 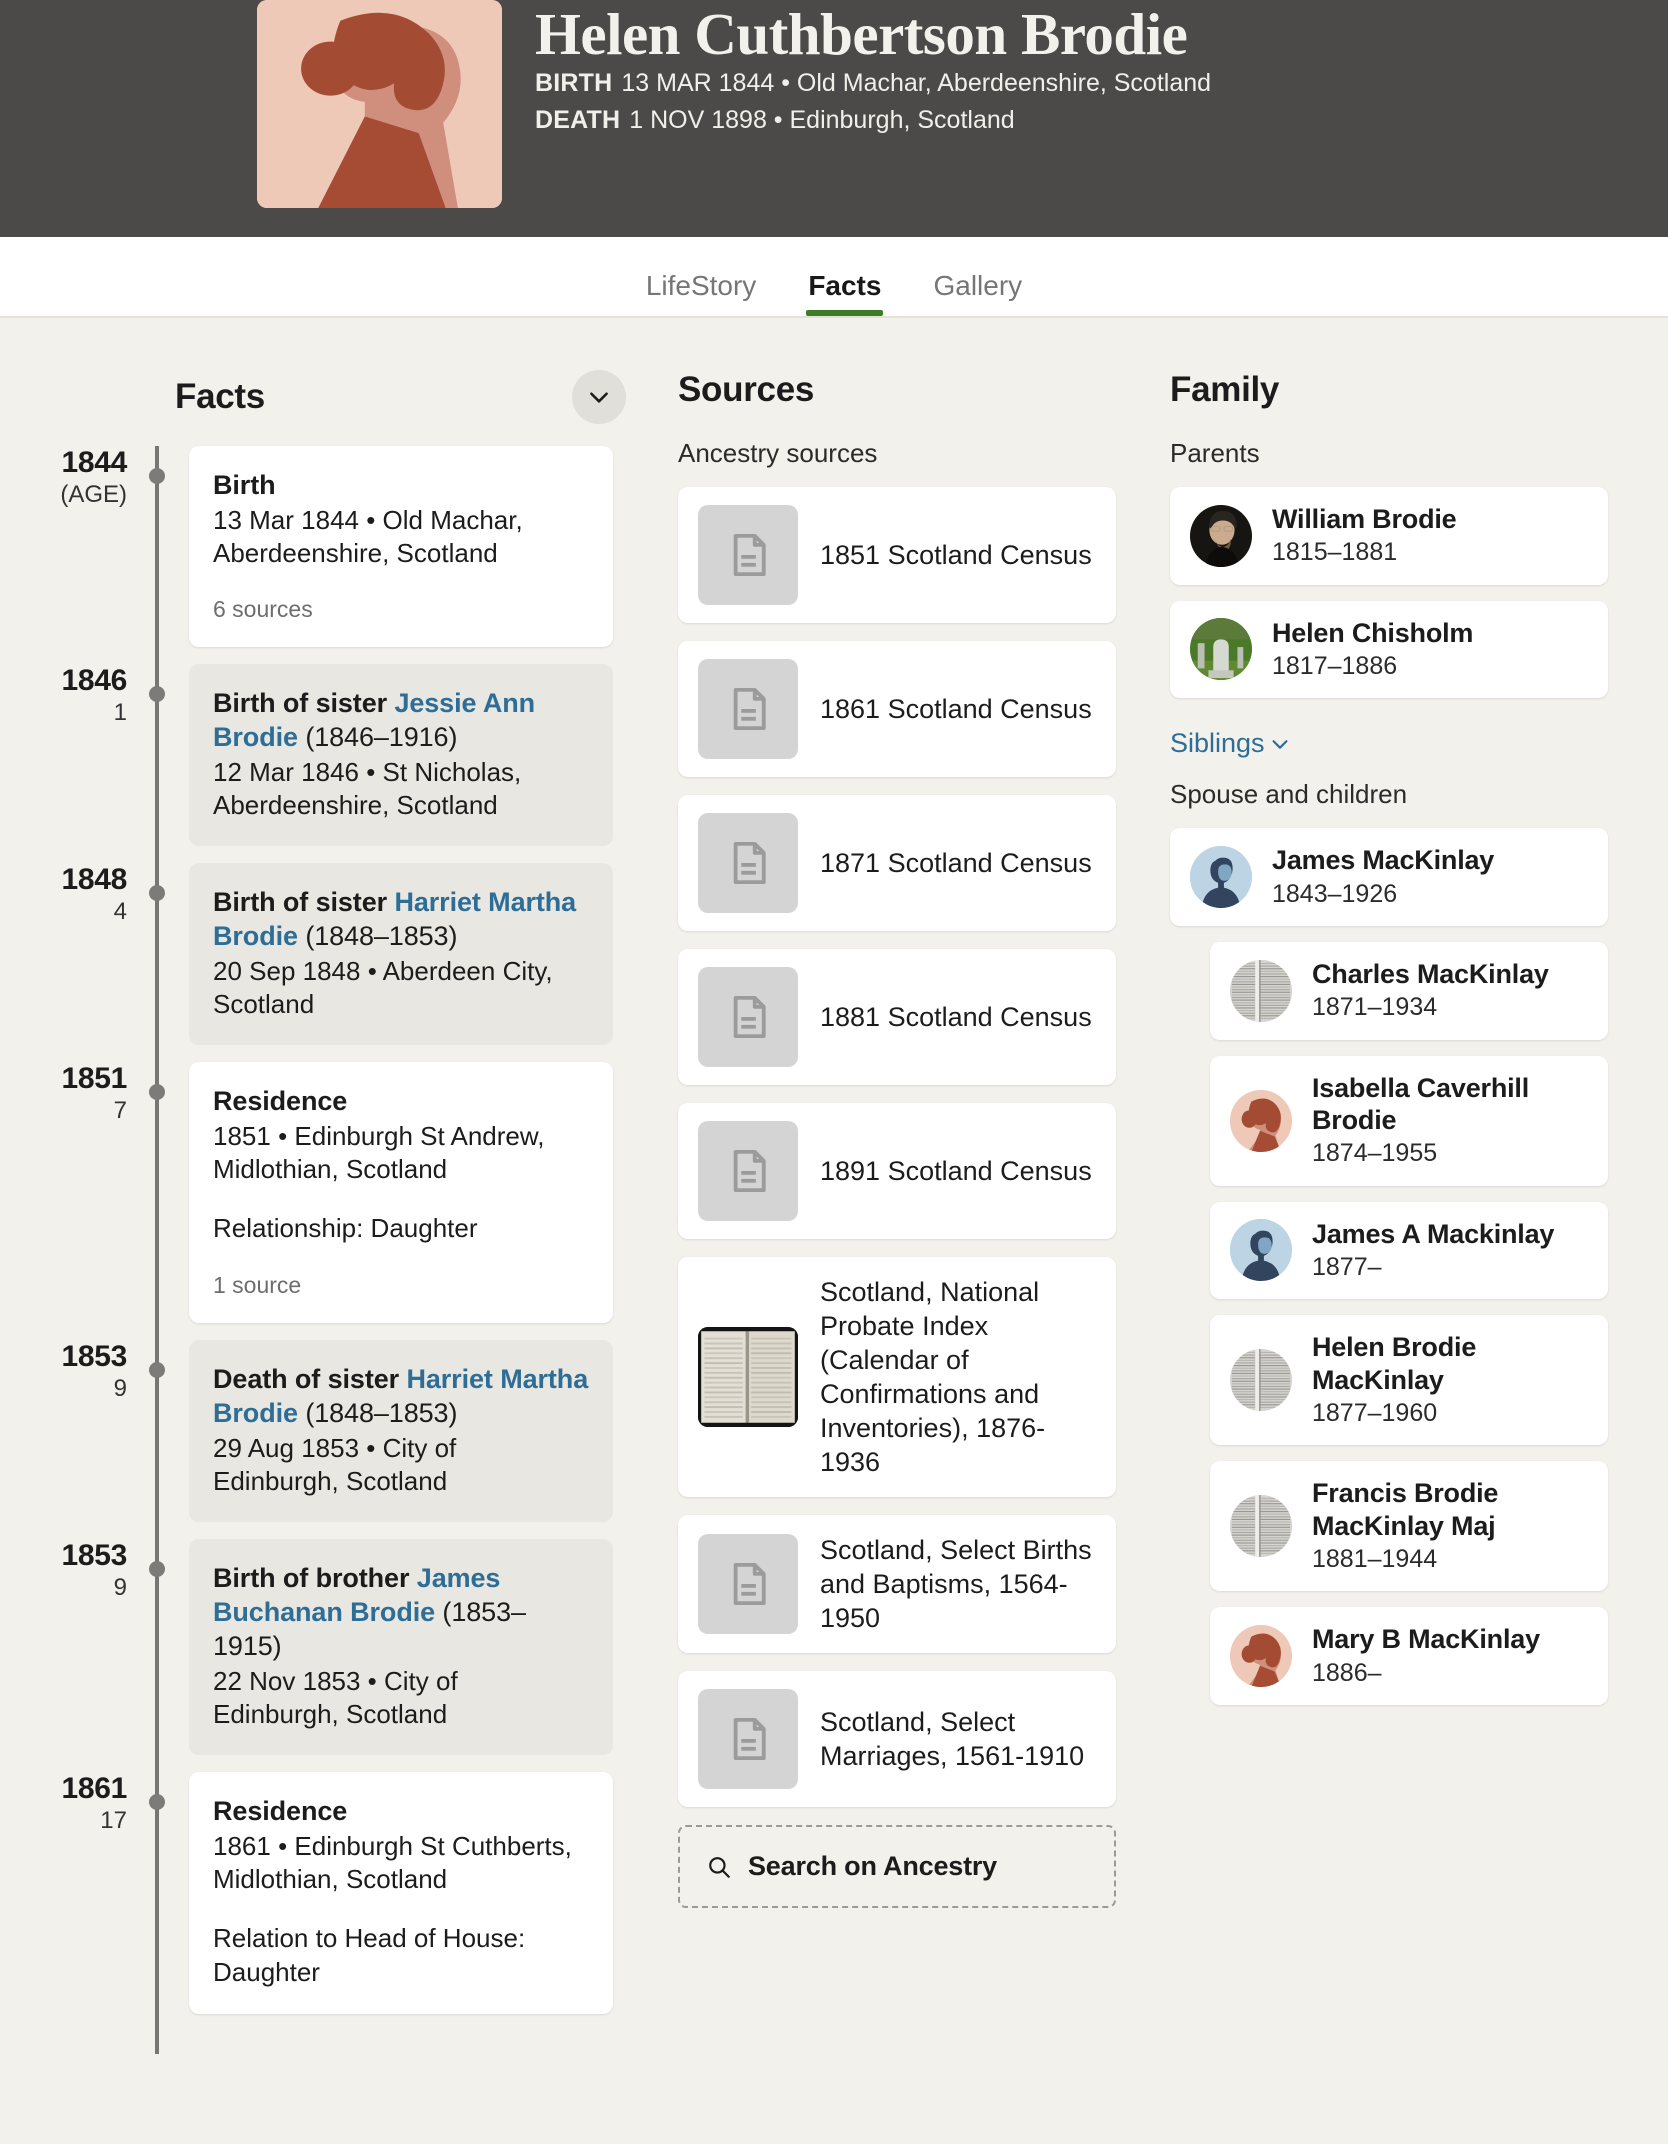 I want to click on source-card: Scotland, Select Marriages, 1561-1910, so click(x=897, y=1739).